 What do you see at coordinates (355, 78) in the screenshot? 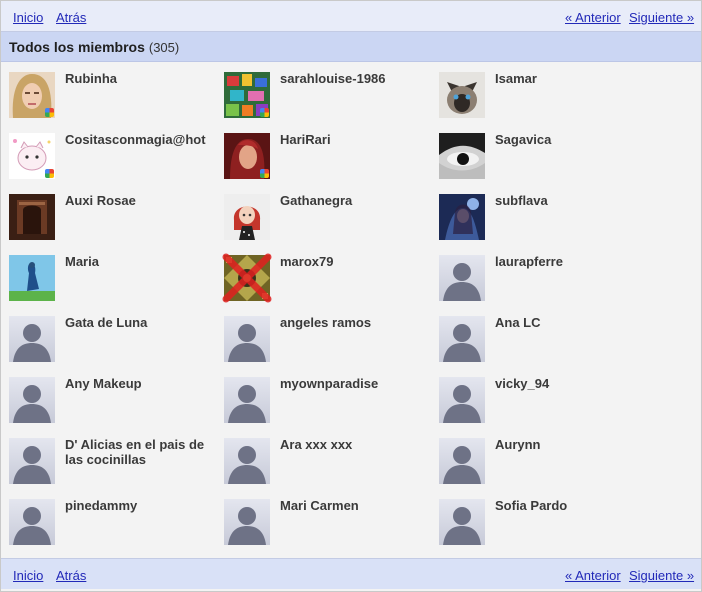
I see `member-name: sarahlouise-1986` at bounding box center [355, 78].